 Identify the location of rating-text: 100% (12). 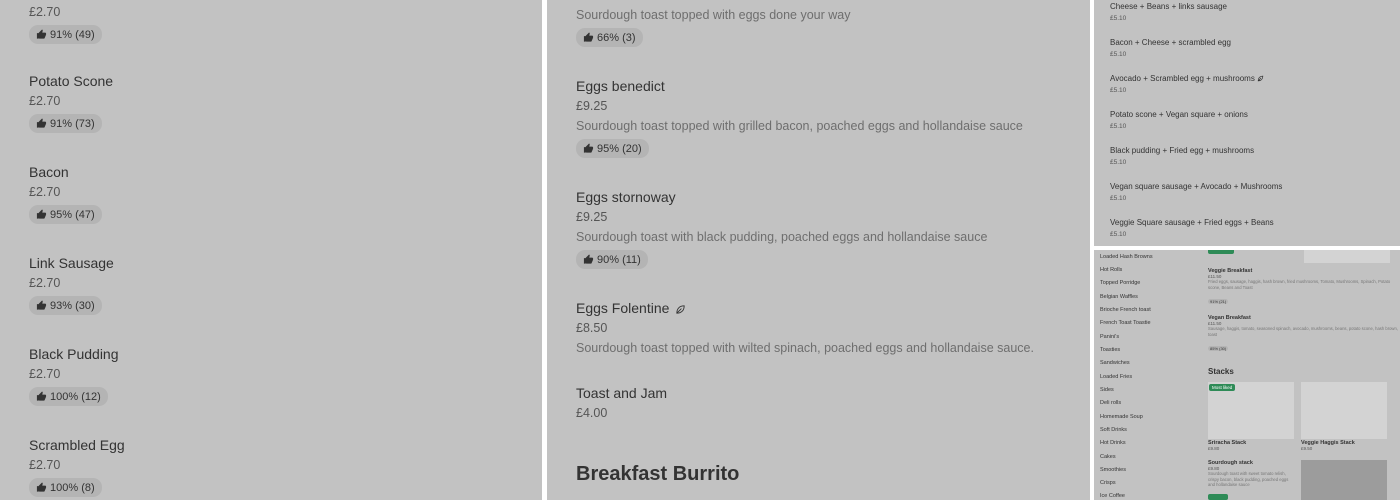
(75, 396).